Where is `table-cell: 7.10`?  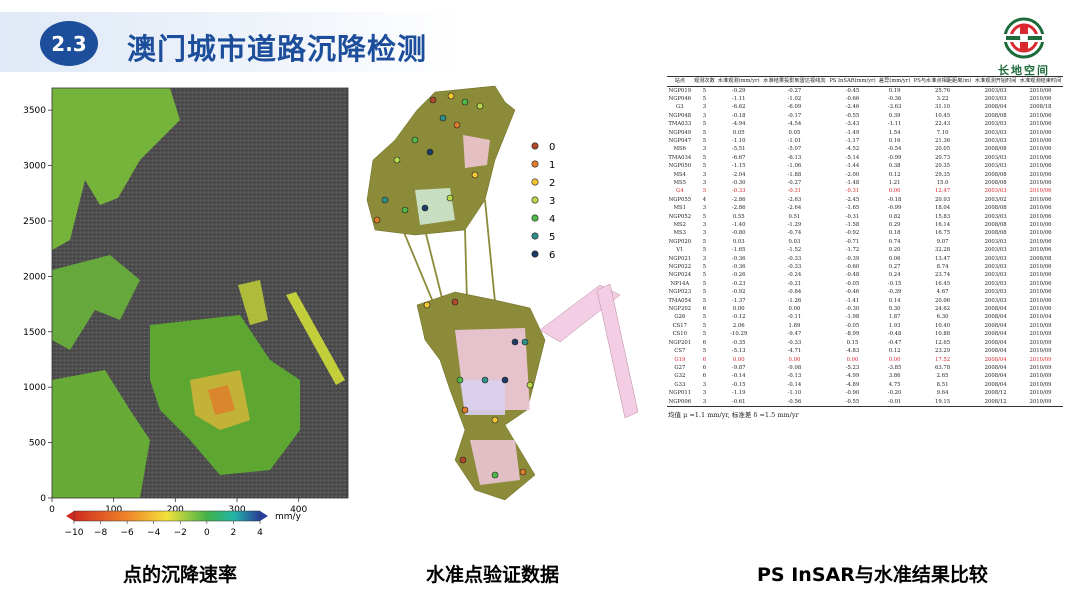 table-cell: 7.10 is located at coordinates (942, 132).